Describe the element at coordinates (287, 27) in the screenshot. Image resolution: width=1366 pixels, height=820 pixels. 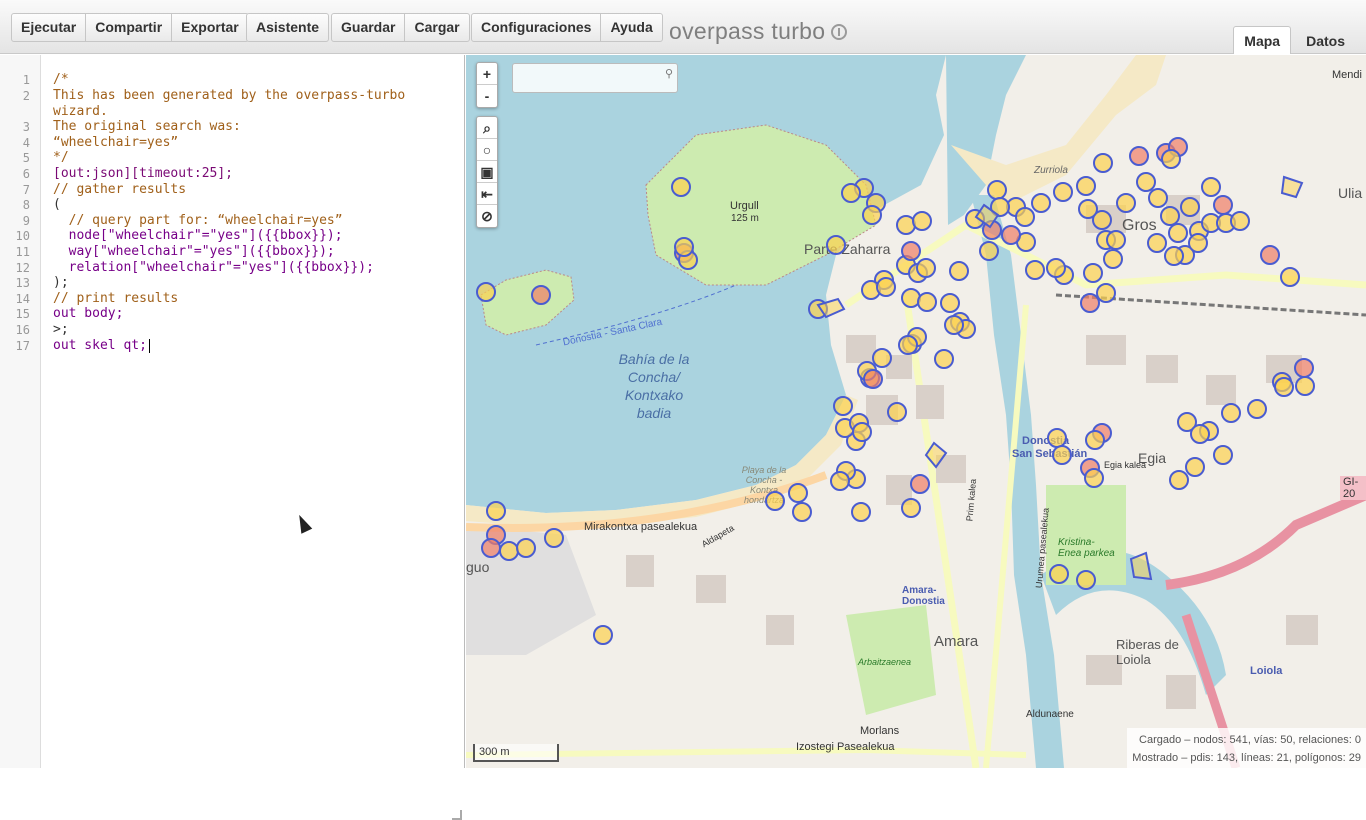
I see `wizard-button: Asistente` at that location.